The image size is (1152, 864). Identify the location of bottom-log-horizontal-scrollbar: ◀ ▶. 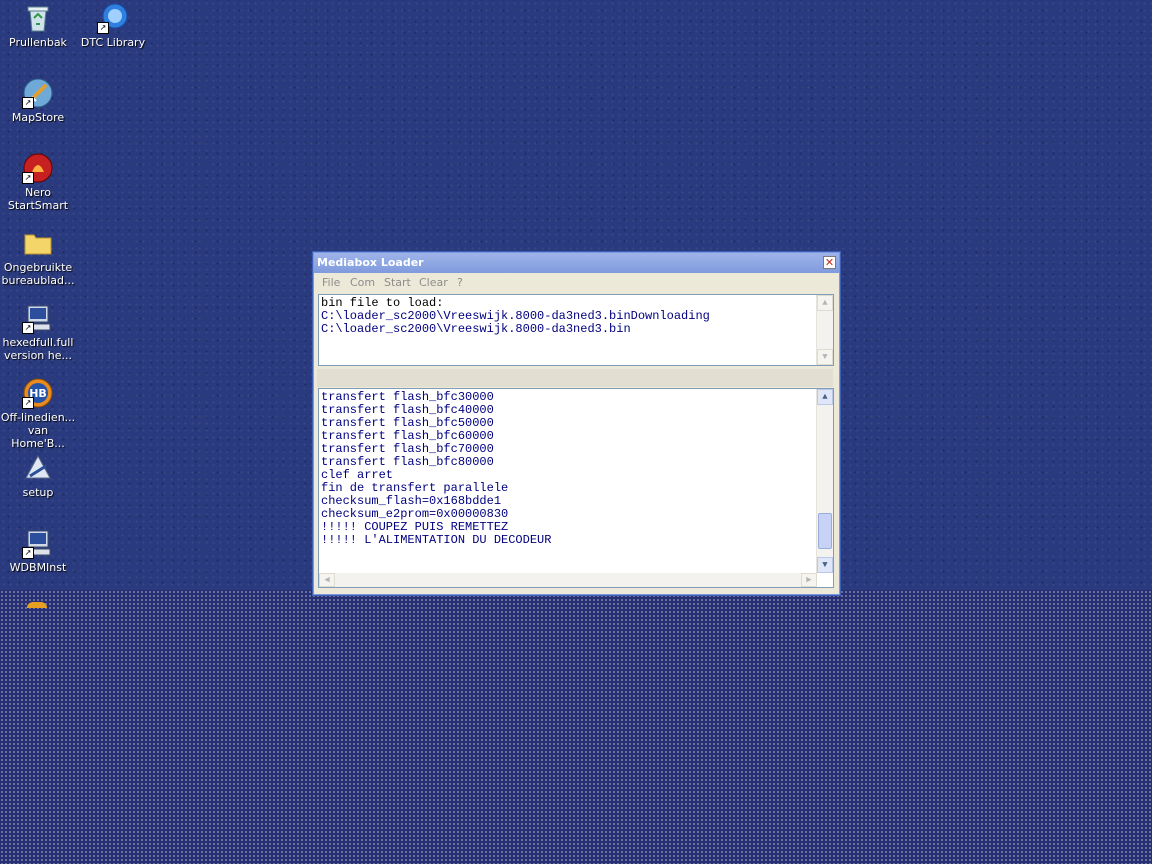
(568, 580).